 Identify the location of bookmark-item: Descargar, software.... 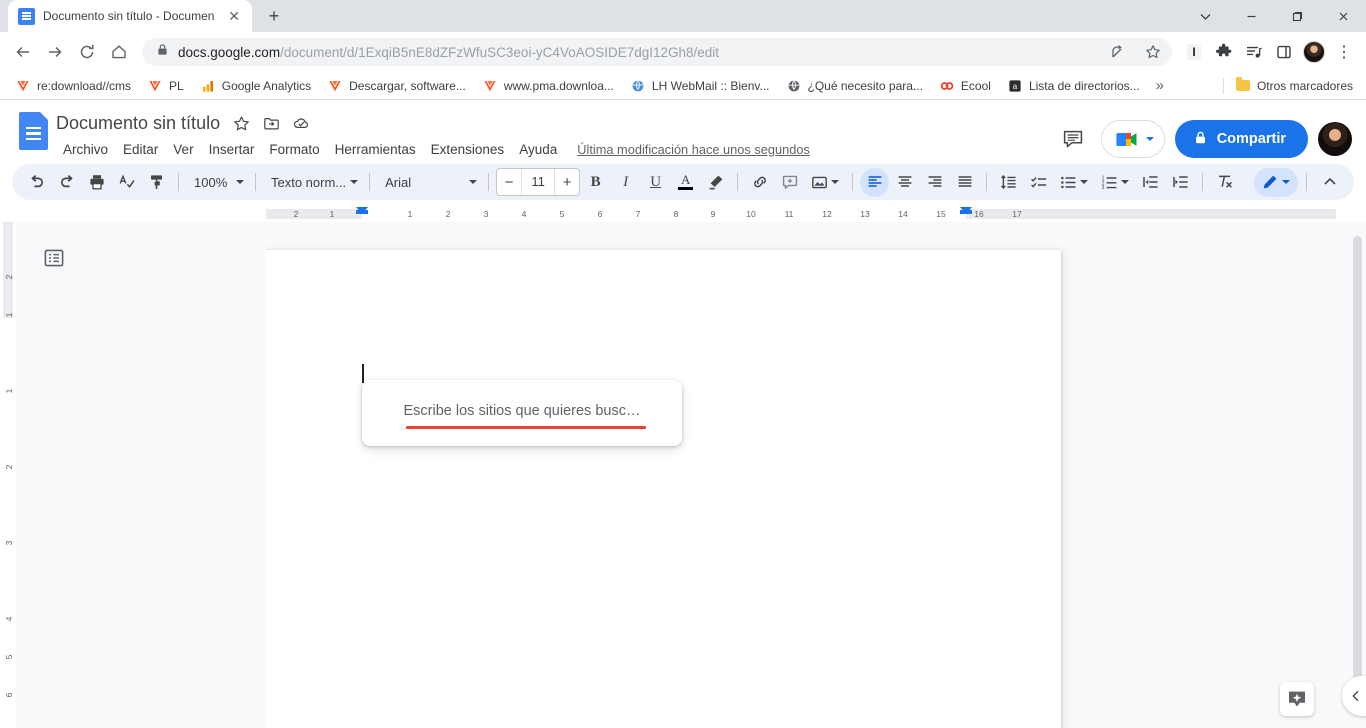
(396, 86).